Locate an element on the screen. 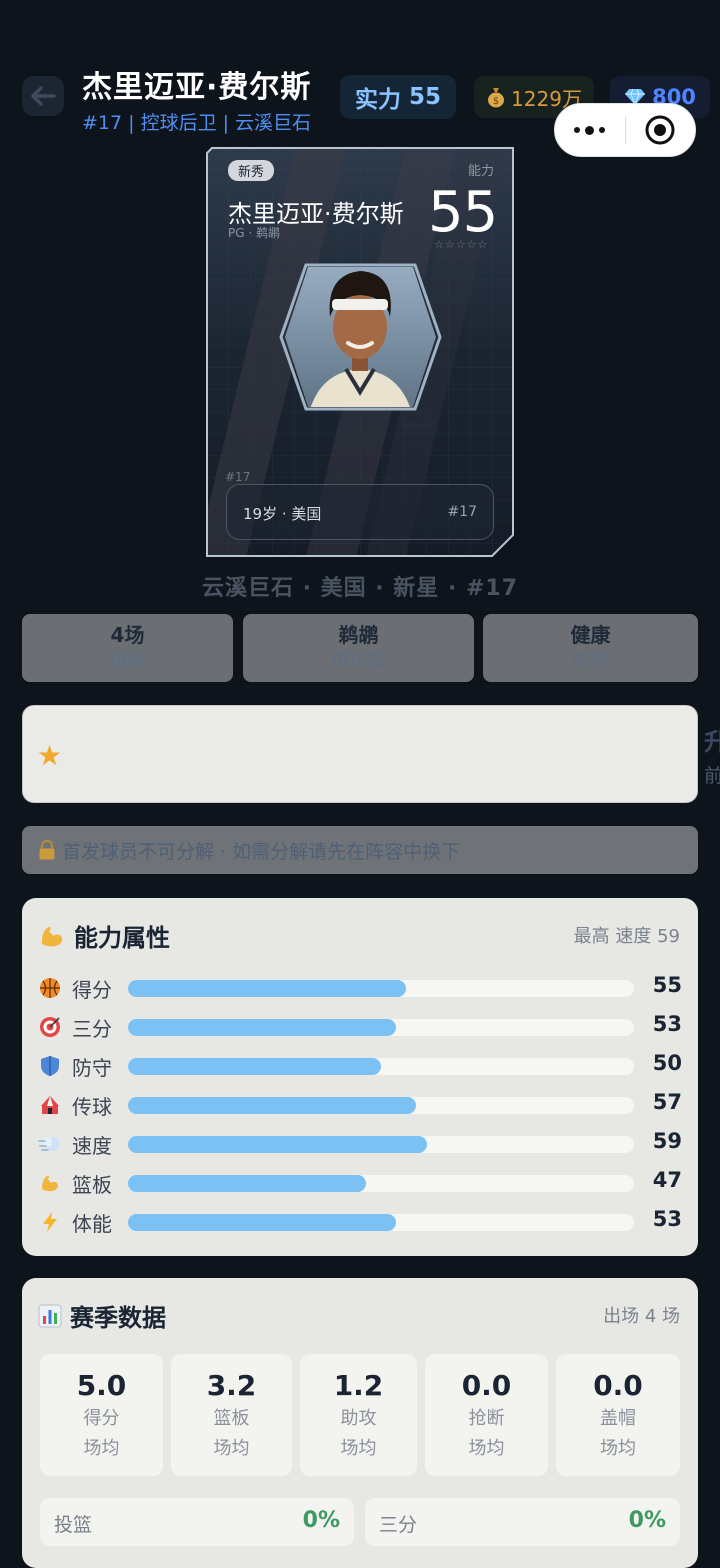 This screenshot has height=1568, width=720. circus-tent-icon is located at coordinates (50, 1105).